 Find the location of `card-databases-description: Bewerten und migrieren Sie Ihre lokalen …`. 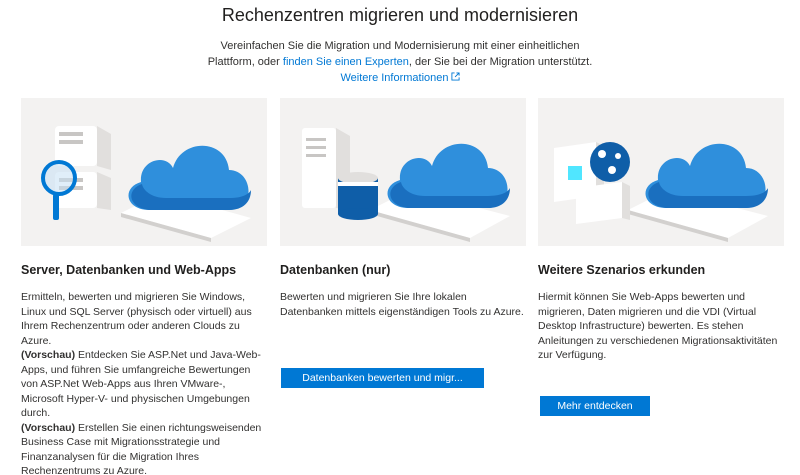

card-databases-description: Bewerten und migrieren Sie Ihre lokalen … is located at coordinates (402, 304).